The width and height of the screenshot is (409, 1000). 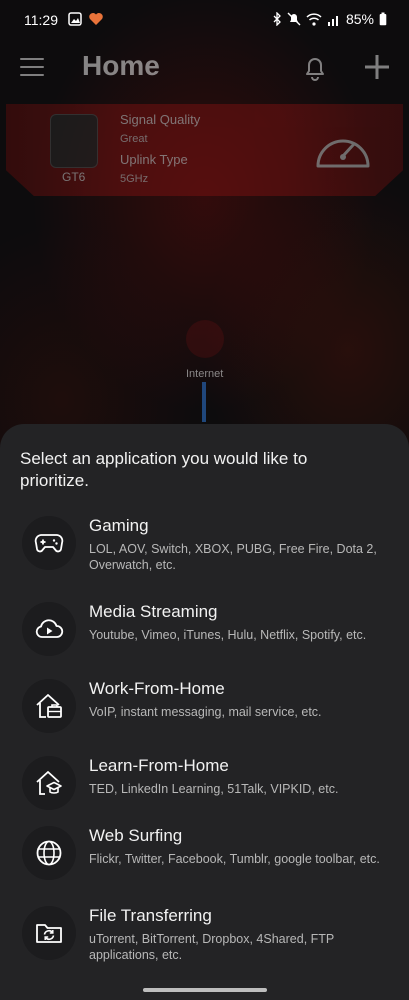 What do you see at coordinates (49, 933) in the screenshot?
I see `folder-sync-icon` at bounding box center [49, 933].